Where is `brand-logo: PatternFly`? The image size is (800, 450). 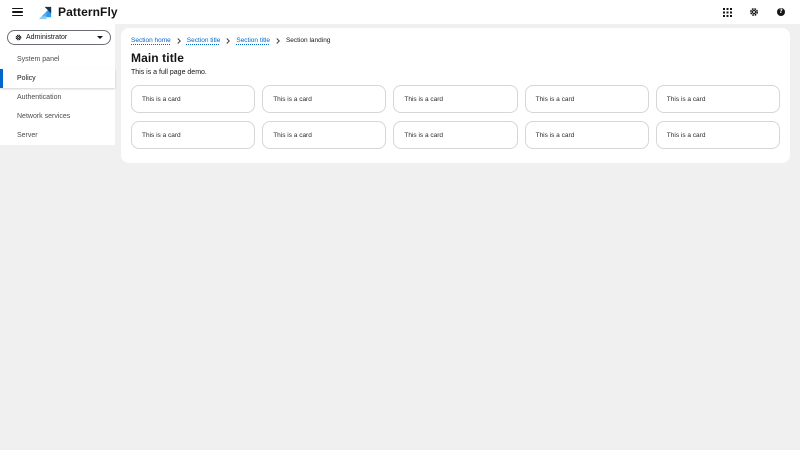
brand-logo: PatternFly is located at coordinates (78, 12).